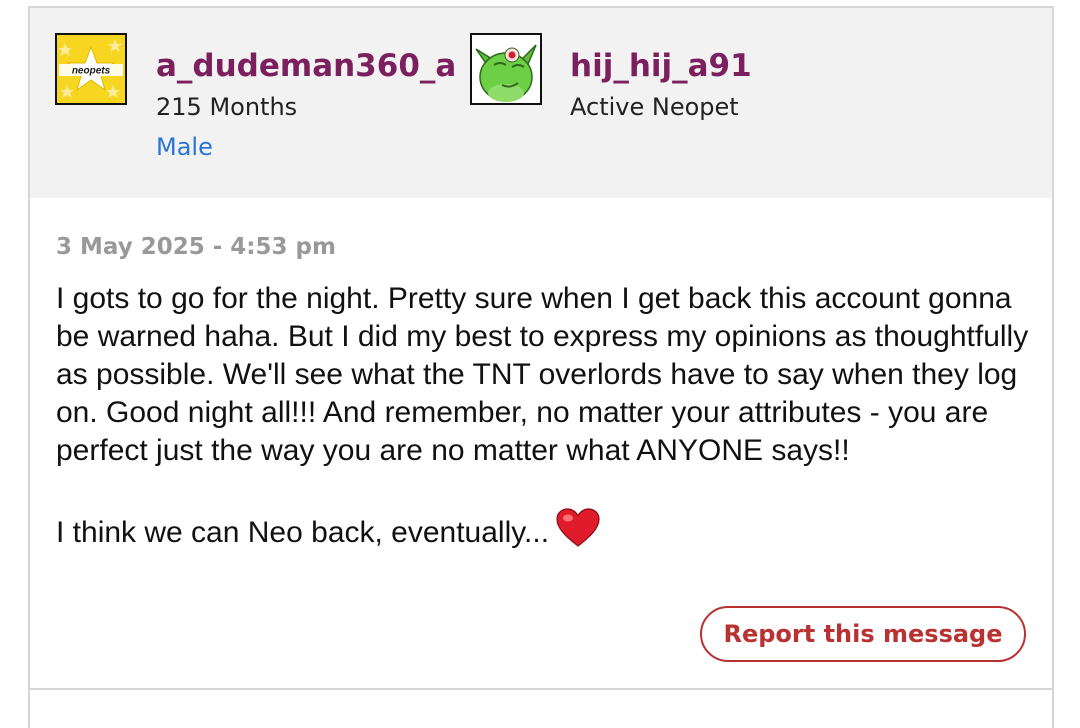  What do you see at coordinates (541, 689) in the screenshot?
I see `card-divider` at bounding box center [541, 689].